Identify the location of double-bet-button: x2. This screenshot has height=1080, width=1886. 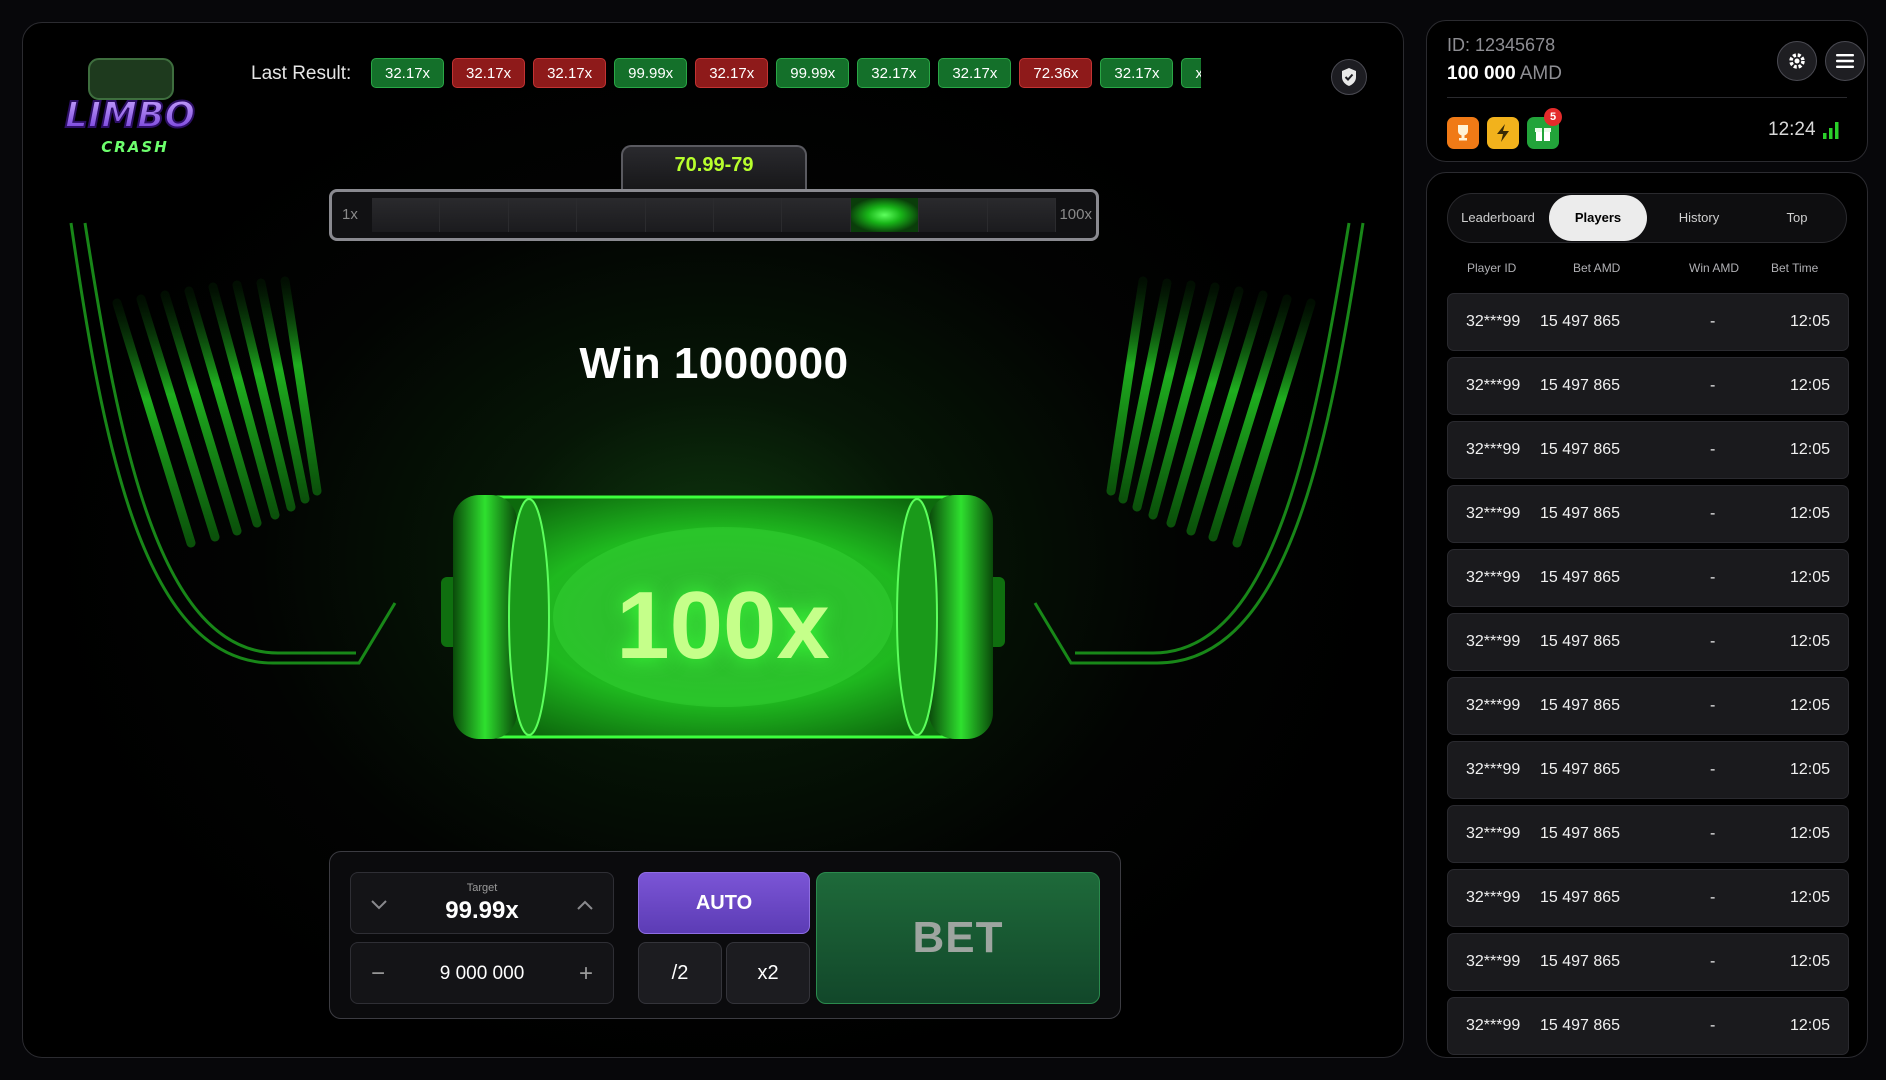
(768, 973).